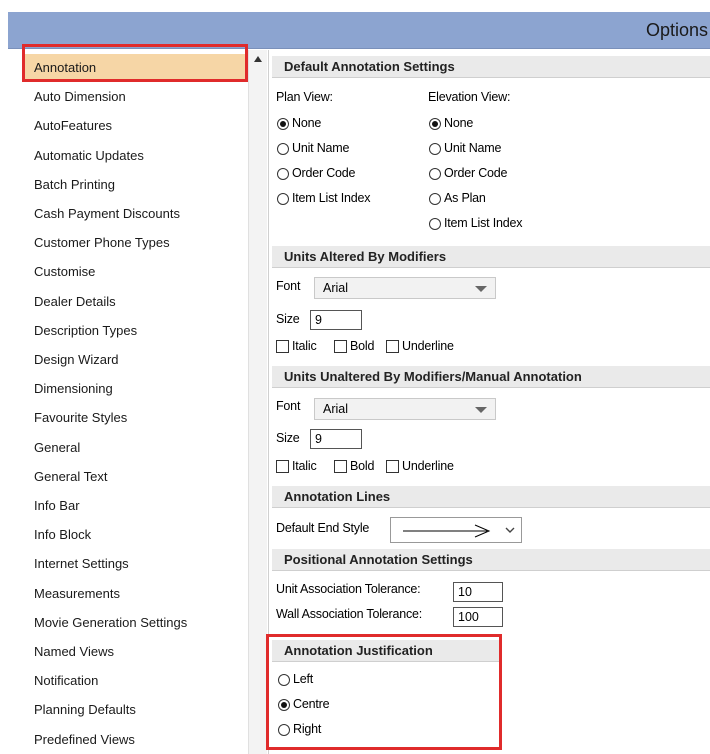 This screenshot has height=754, width=710. What do you see at coordinates (336, 439) in the screenshot?
I see `unaltered-size-field: 9` at bounding box center [336, 439].